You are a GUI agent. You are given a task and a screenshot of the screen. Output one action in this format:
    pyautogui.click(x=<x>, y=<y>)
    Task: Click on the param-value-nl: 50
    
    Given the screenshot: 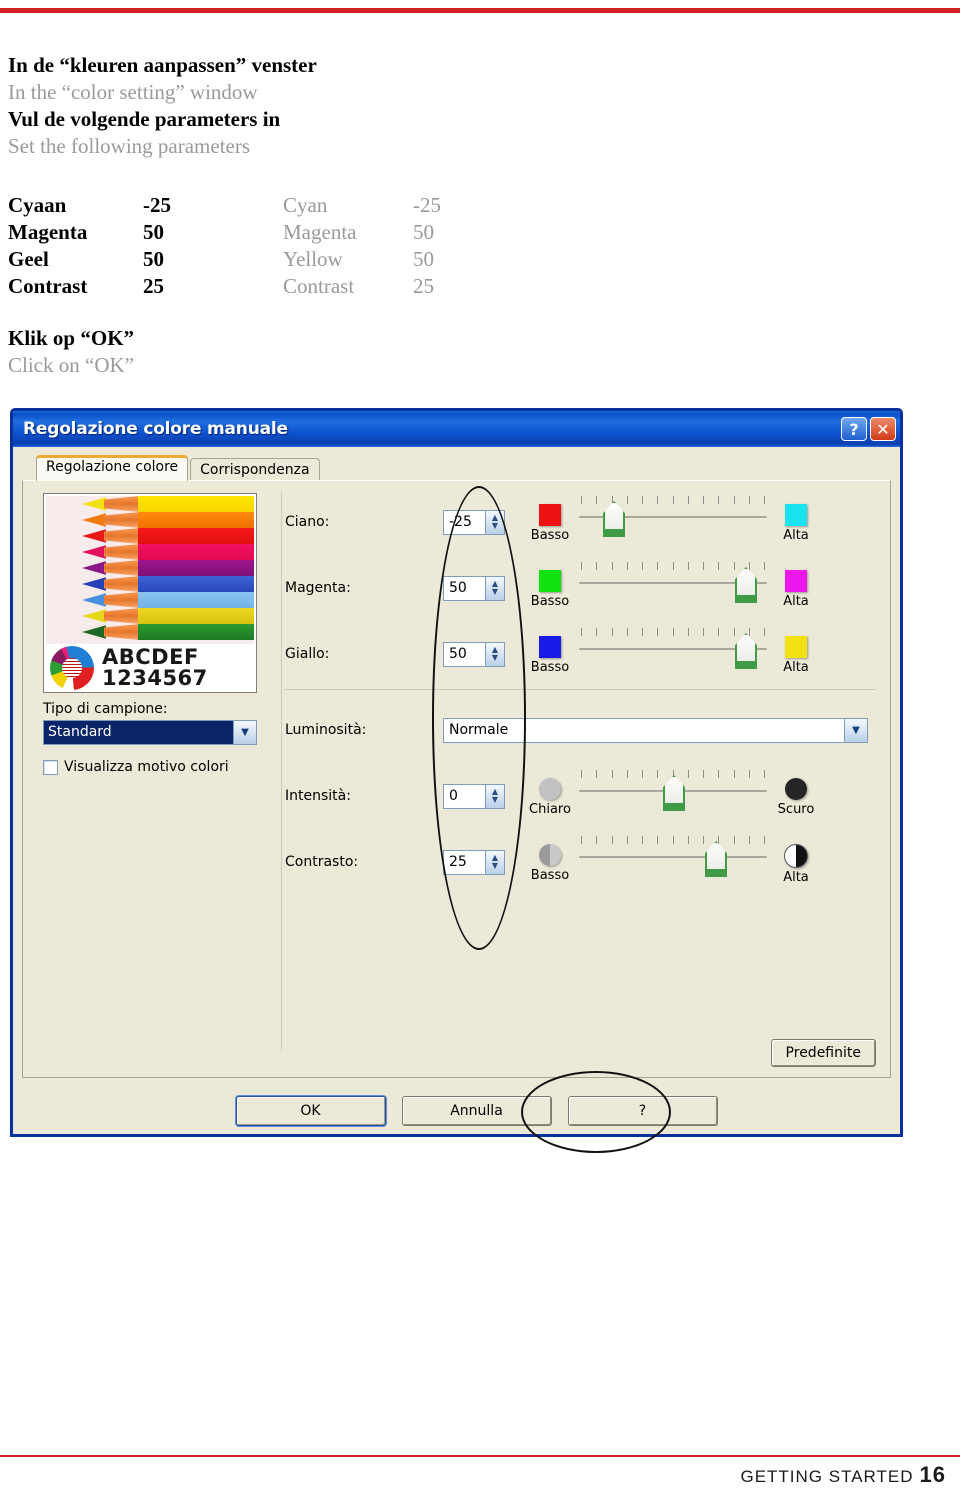 What is the action you would take?
    pyautogui.click(x=153, y=232)
    